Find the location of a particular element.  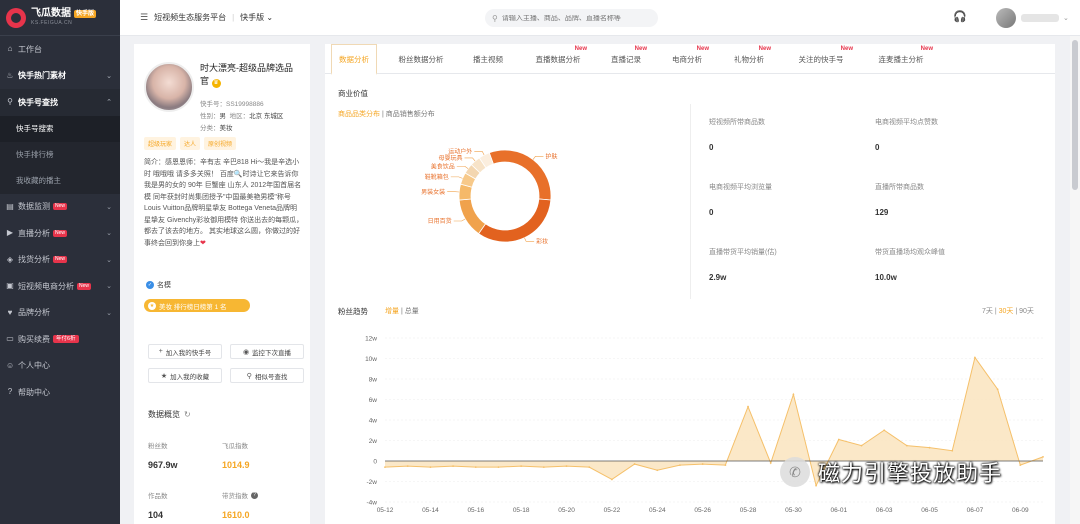

sidebar-item-live-analysis: ▶ 直播分析 New ⌄ is located at coordinates (60, 233).